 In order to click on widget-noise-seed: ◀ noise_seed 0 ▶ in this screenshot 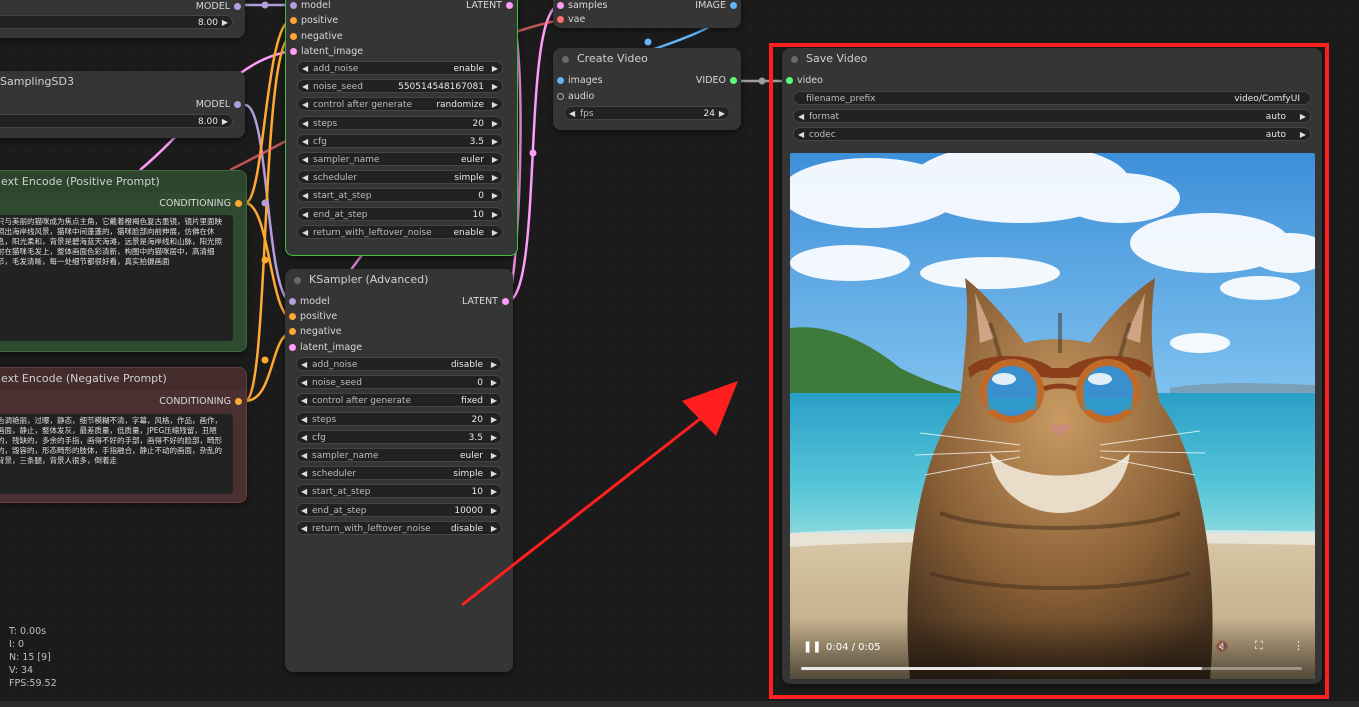, I will do `click(399, 382)`.